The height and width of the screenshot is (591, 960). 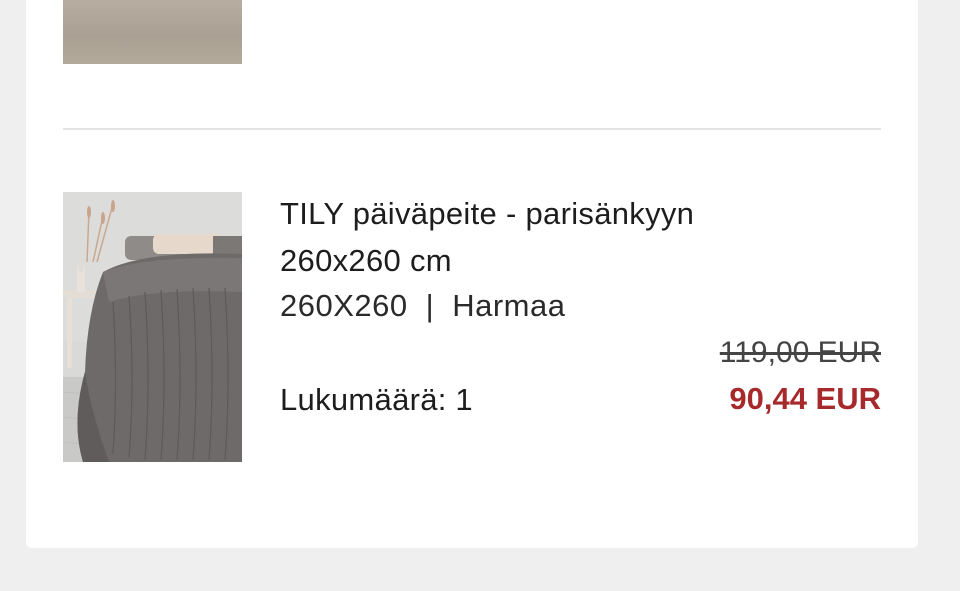 What do you see at coordinates (464, 399) in the screenshot?
I see `quantity-value: 1` at bounding box center [464, 399].